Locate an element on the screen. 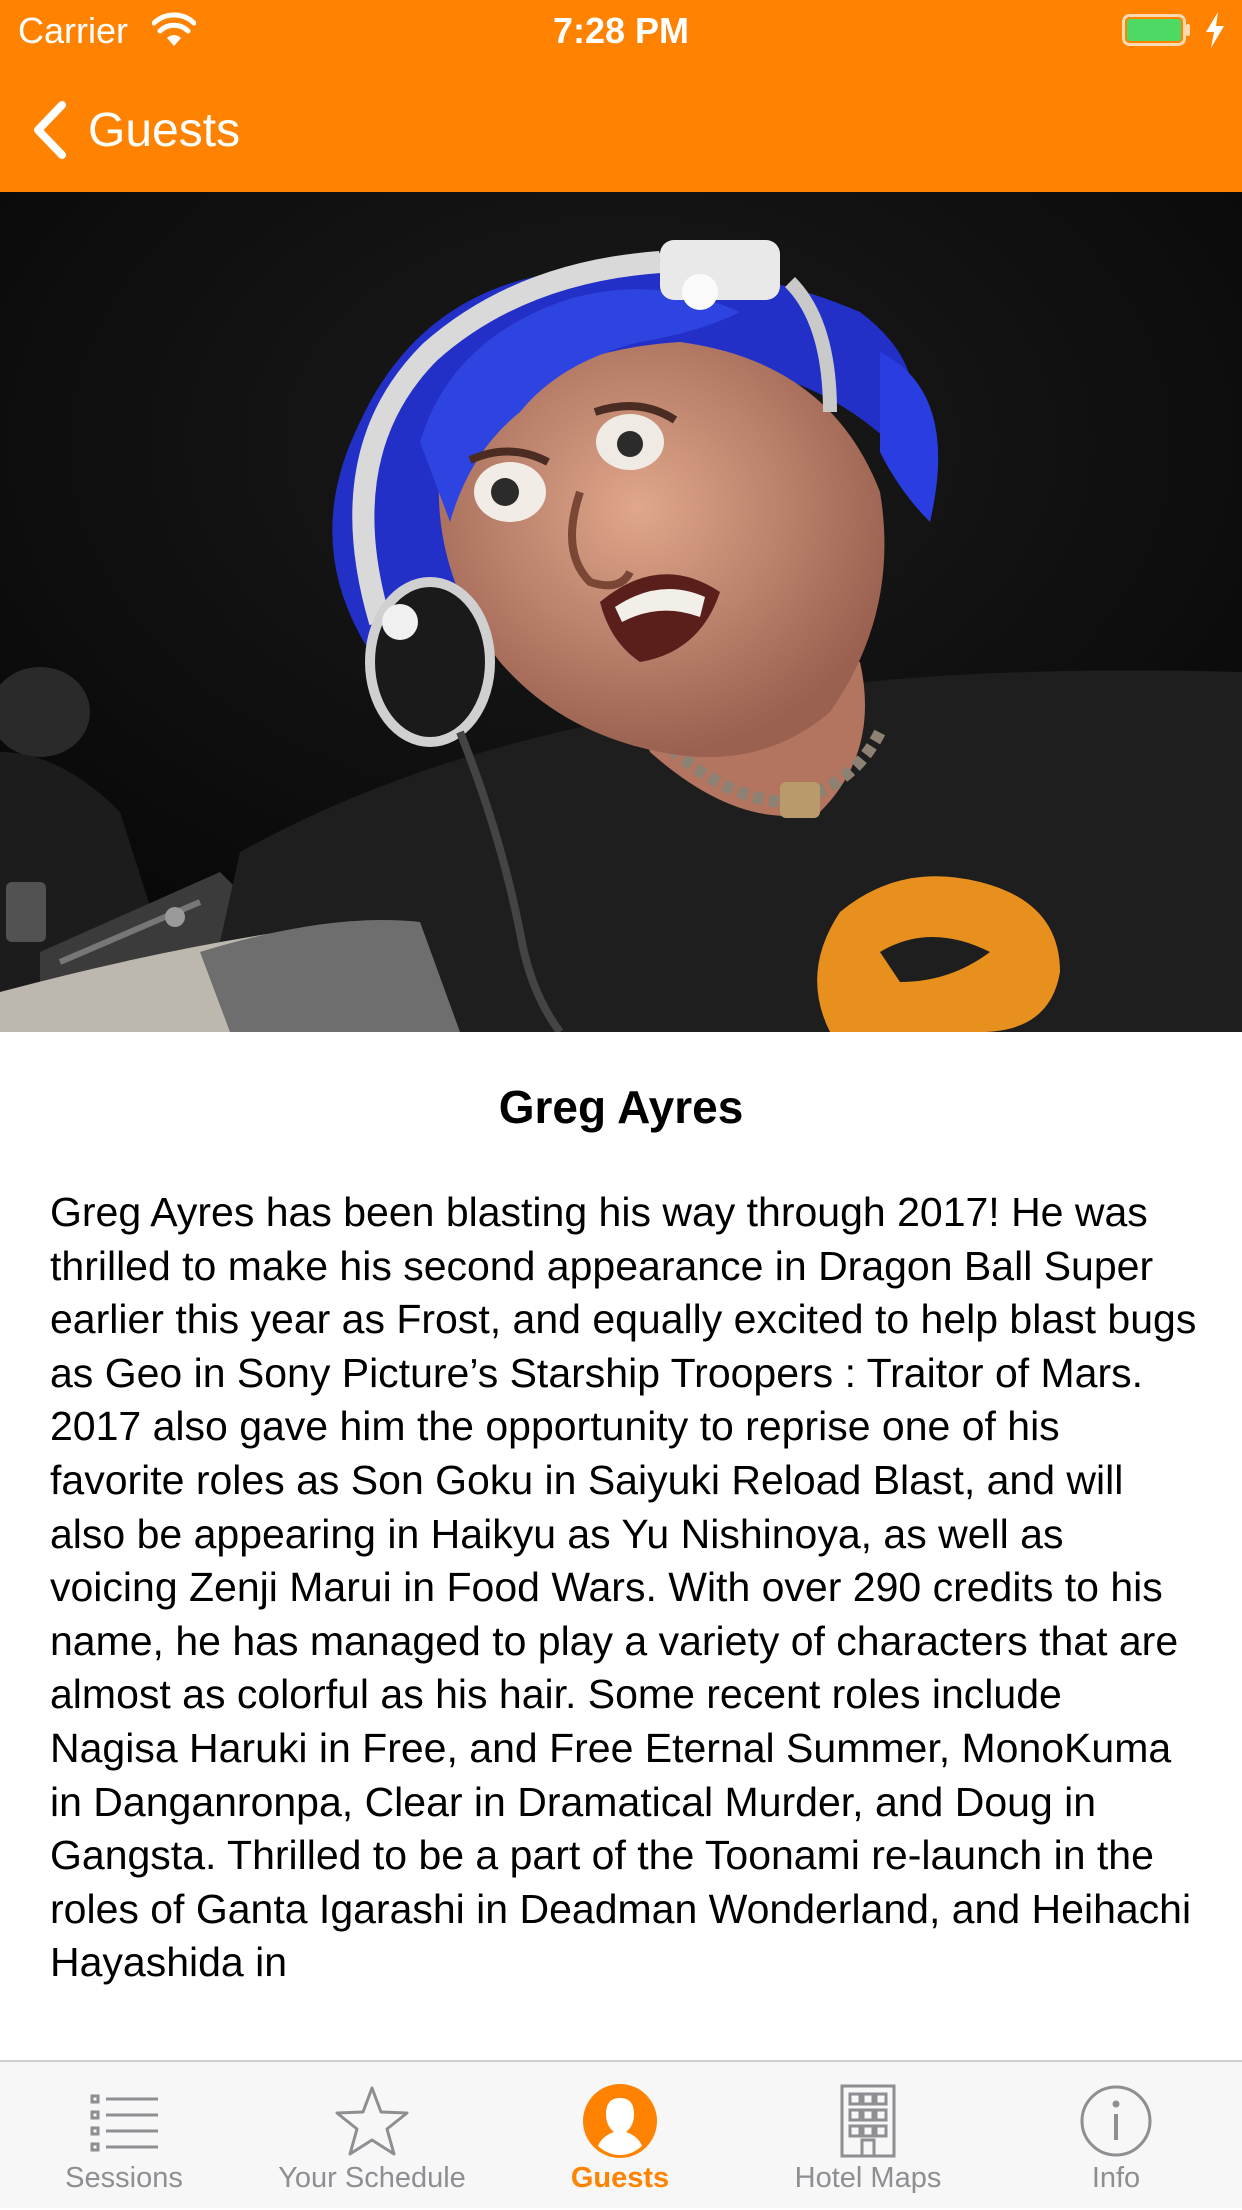  status-bar: Carrier 7:28 PM is located at coordinates (621, 31).